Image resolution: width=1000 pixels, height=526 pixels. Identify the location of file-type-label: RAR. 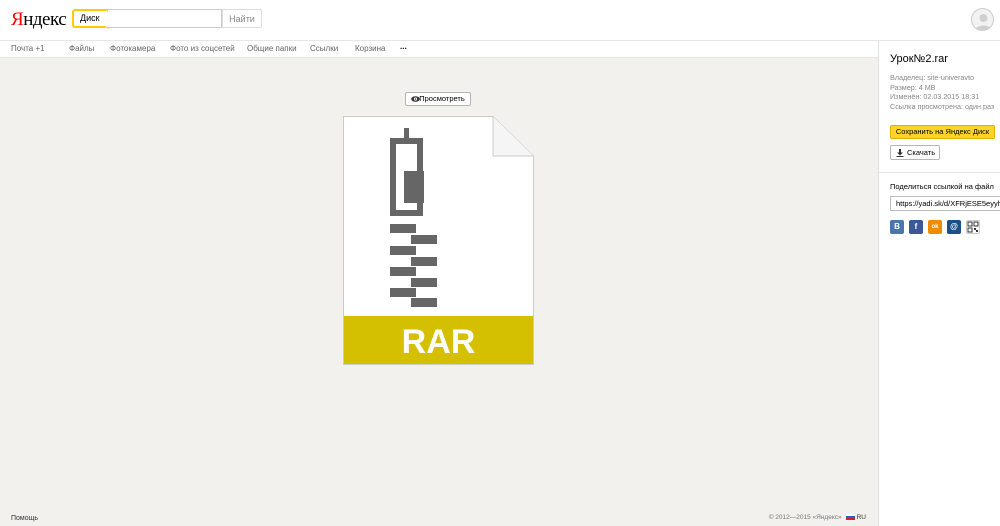
(439, 342).